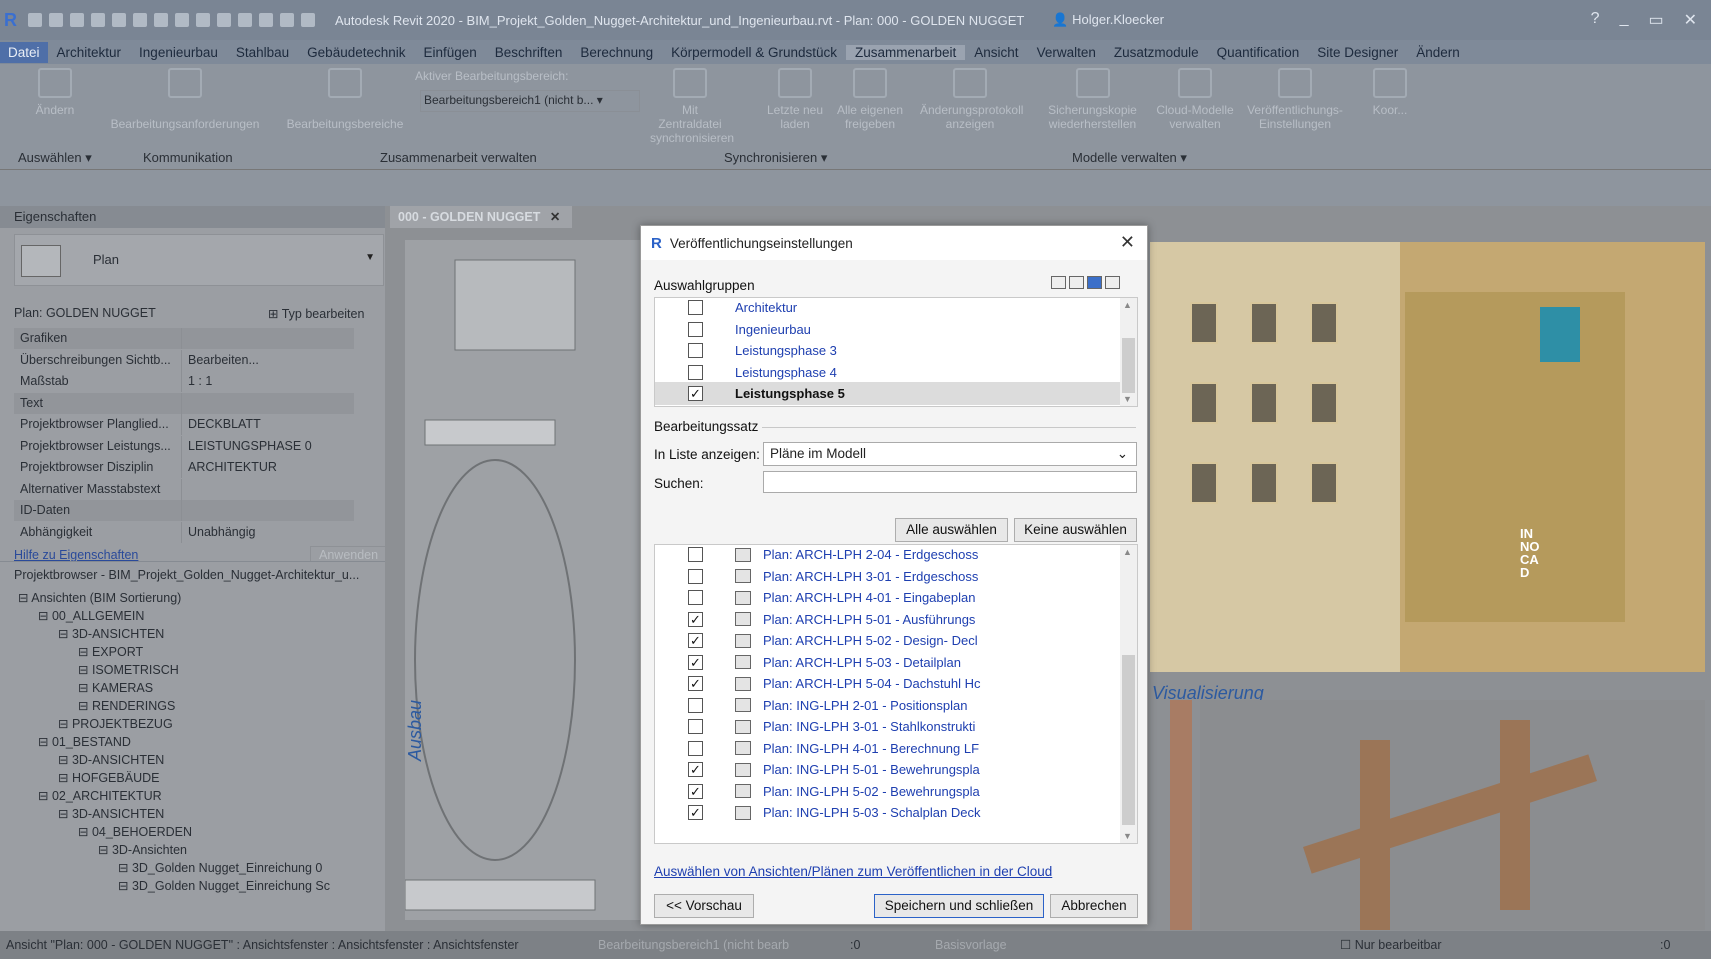 This screenshot has height=959, width=1711. What do you see at coordinates (971, 945) in the screenshot?
I see `design-option-status: Basisvorlage` at bounding box center [971, 945].